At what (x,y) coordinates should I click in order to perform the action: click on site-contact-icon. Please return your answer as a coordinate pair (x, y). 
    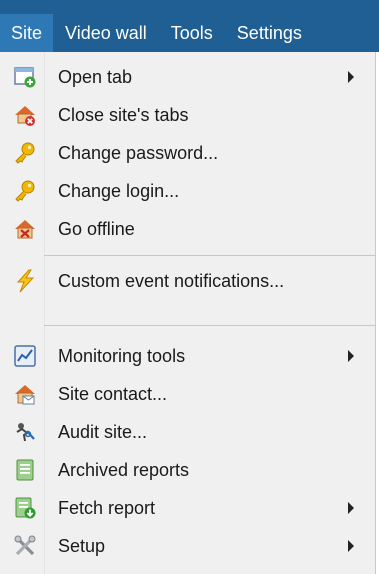
    Looking at the image, I should click on (25, 394).